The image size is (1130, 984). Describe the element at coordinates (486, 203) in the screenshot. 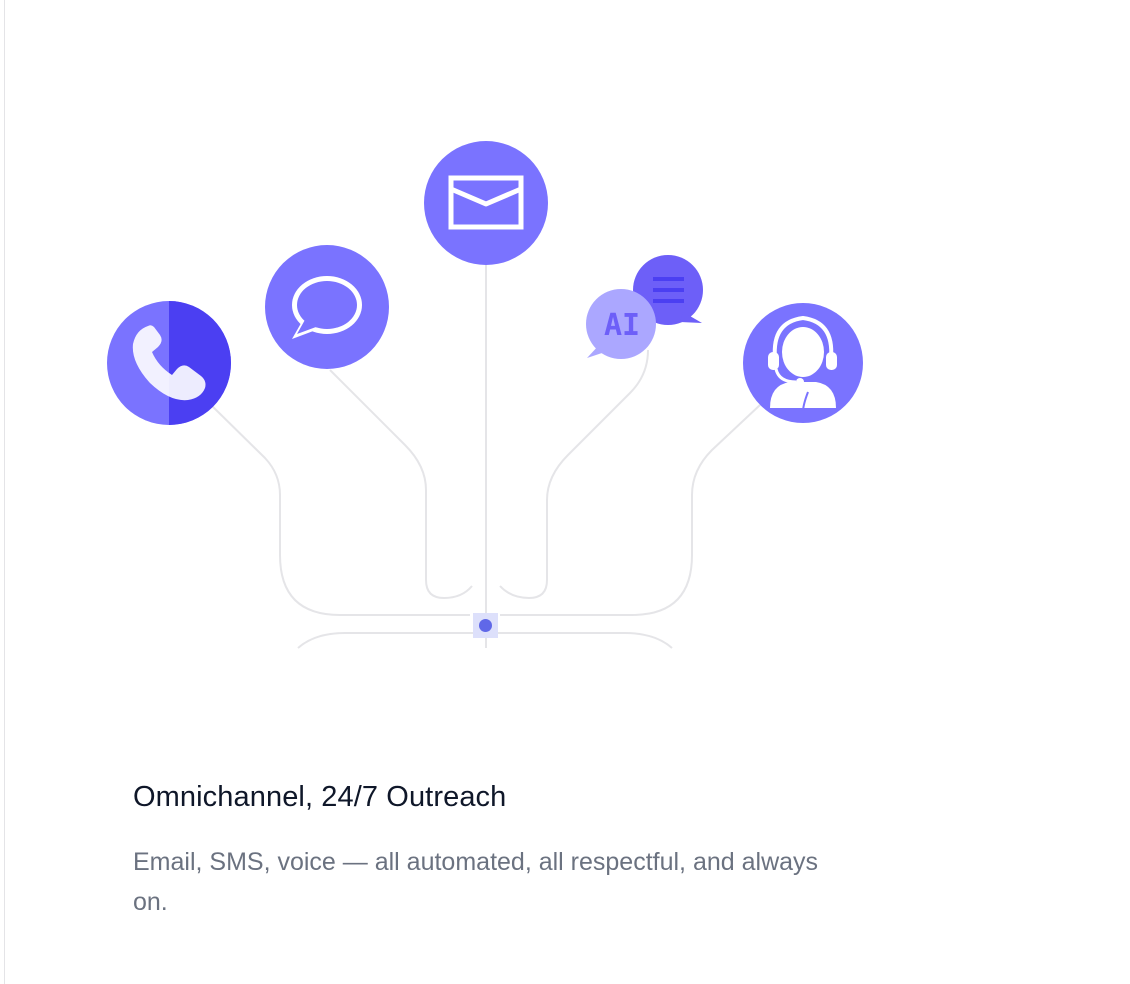

I see `email-icon` at that location.